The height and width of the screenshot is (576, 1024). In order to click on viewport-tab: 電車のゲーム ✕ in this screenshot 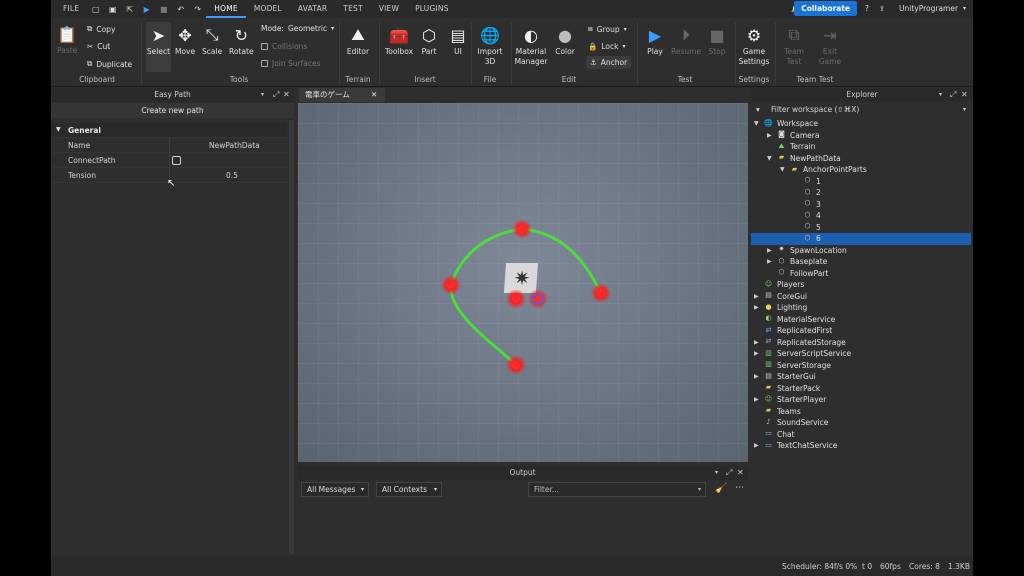, I will do `click(342, 95)`.